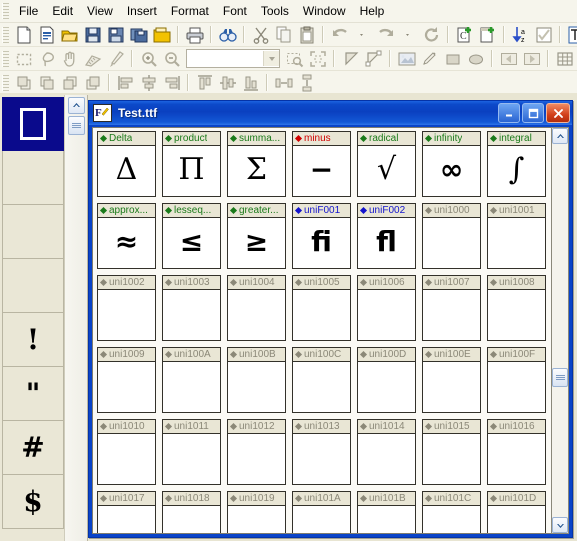 The width and height of the screenshot is (577, 541). Describe the element at coordinates (385, 34) in the screenshot. I see `redo-icon` at that location.